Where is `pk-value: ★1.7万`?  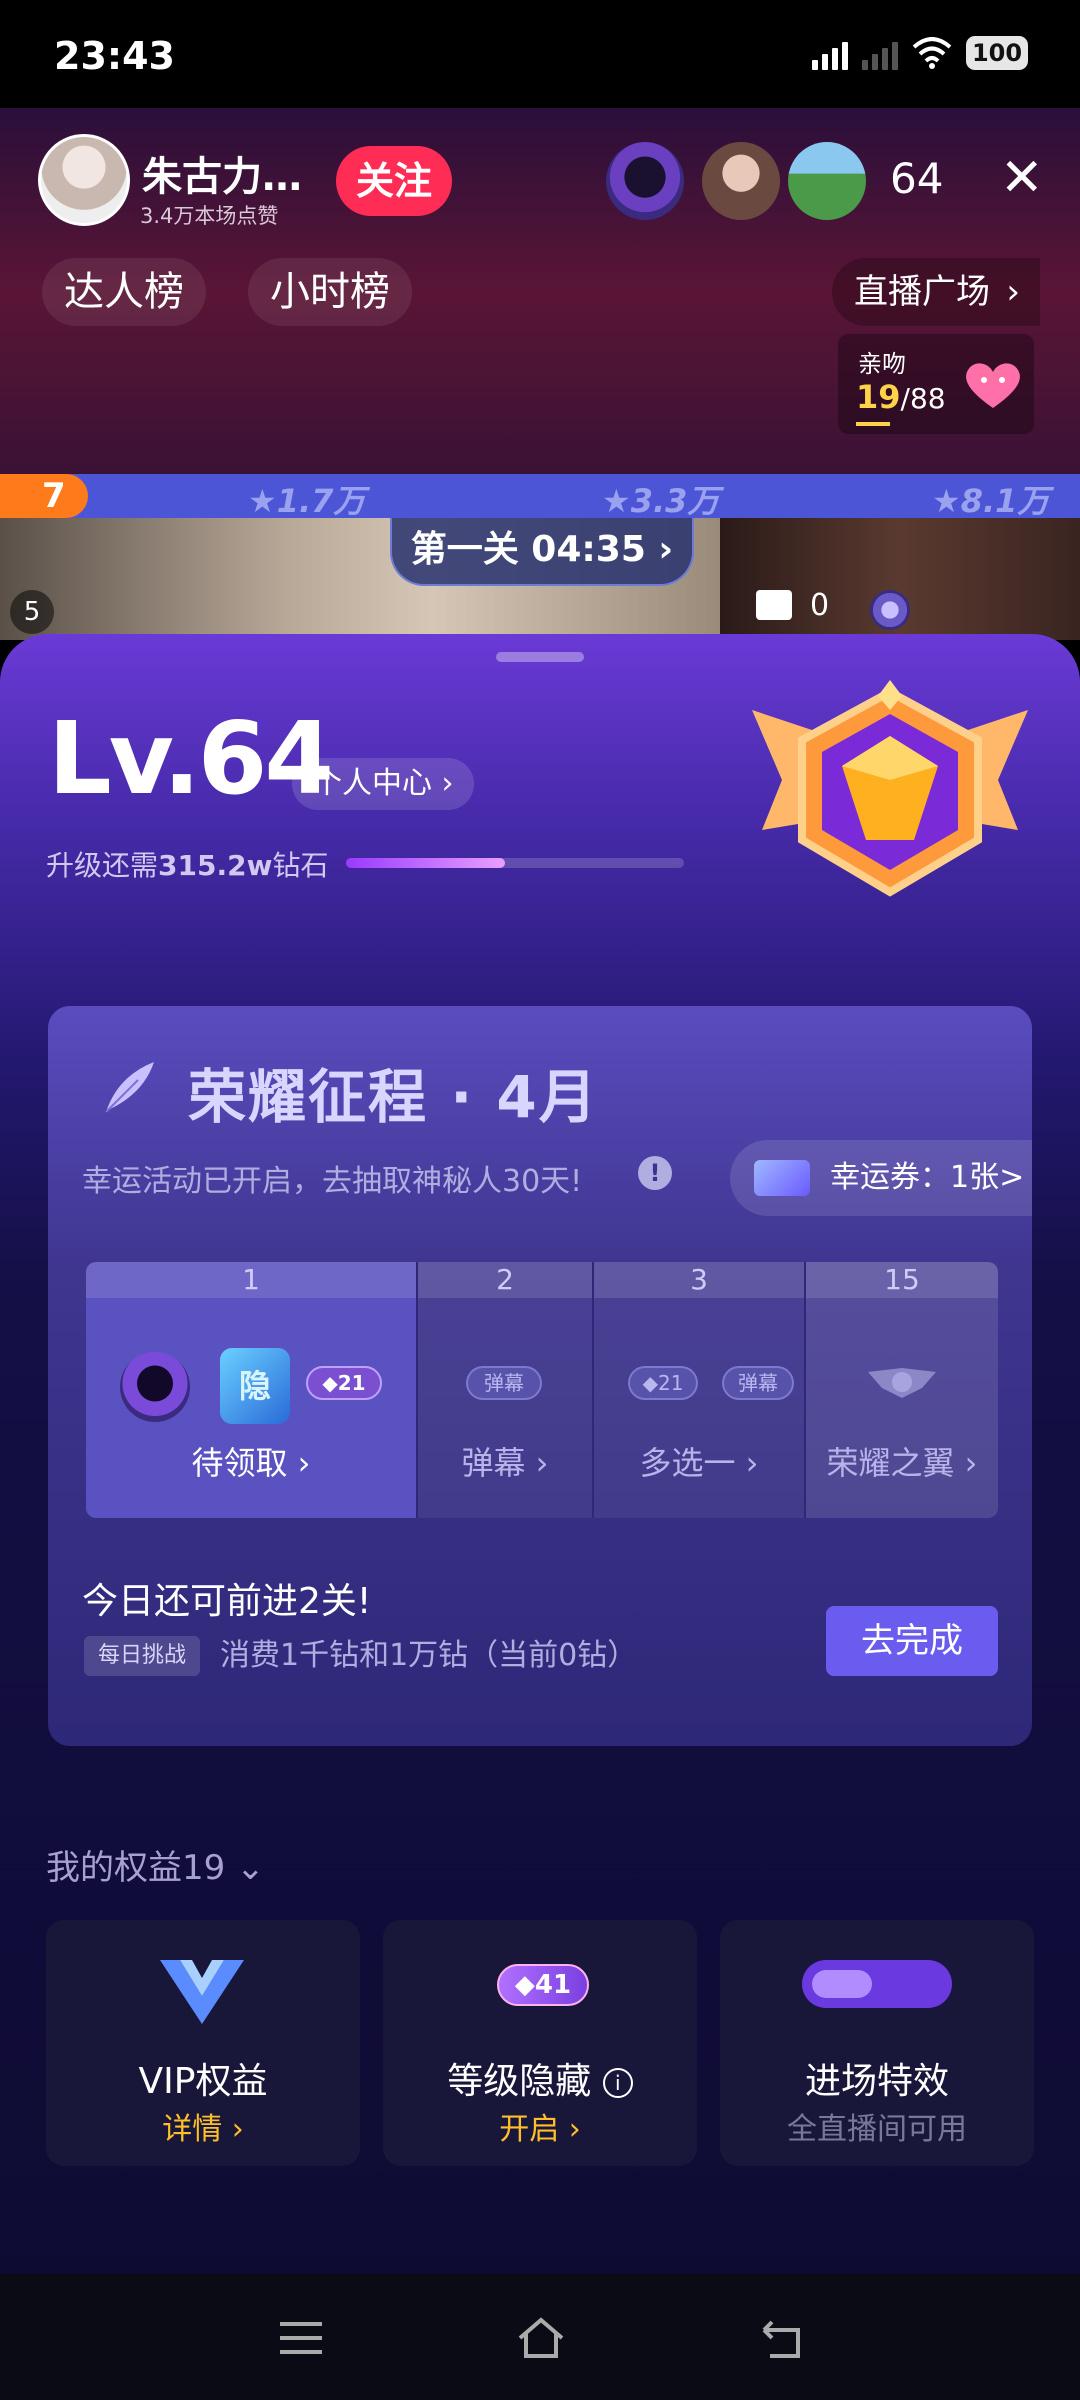 pk-value: ★1.7万 is located at coordinates (307, 501).